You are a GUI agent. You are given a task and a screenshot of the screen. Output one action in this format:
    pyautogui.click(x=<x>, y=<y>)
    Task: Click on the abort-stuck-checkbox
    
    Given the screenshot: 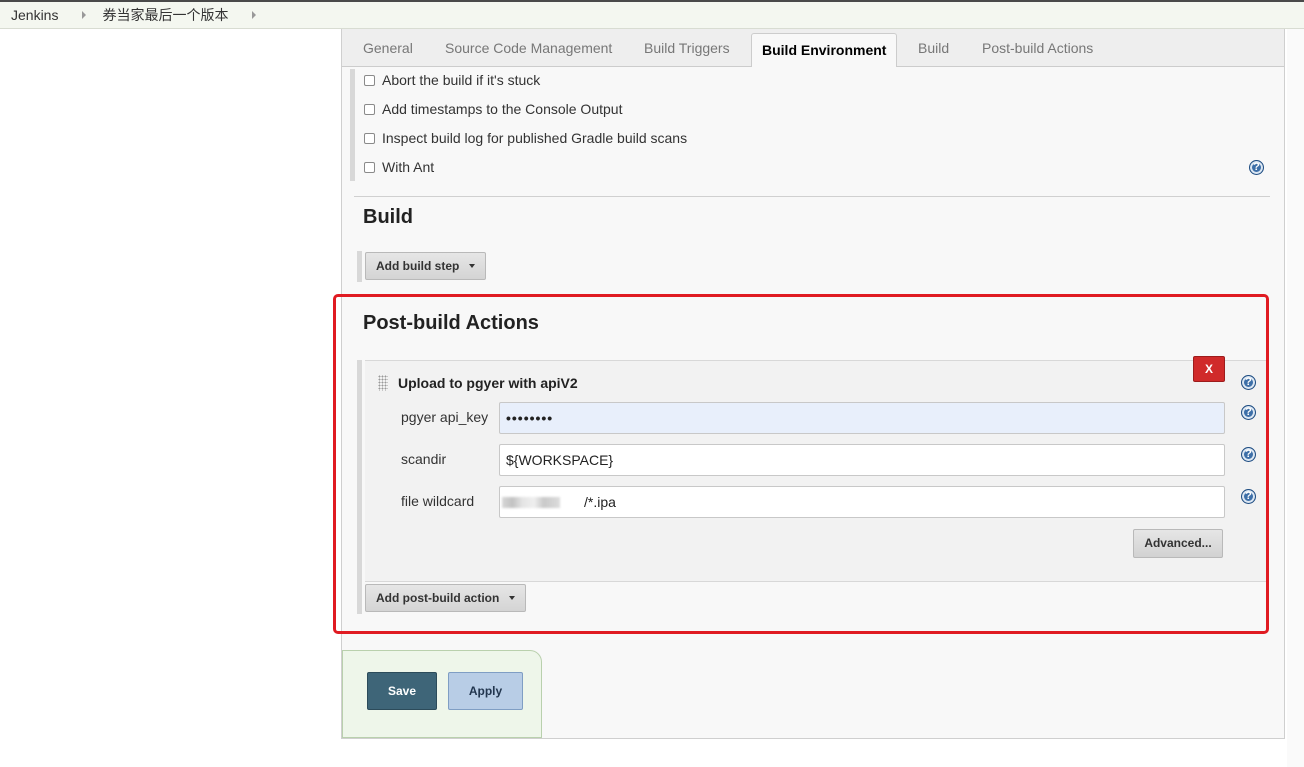 What is the action you would take?
    pyautogui.click(x=369, y=80)
    